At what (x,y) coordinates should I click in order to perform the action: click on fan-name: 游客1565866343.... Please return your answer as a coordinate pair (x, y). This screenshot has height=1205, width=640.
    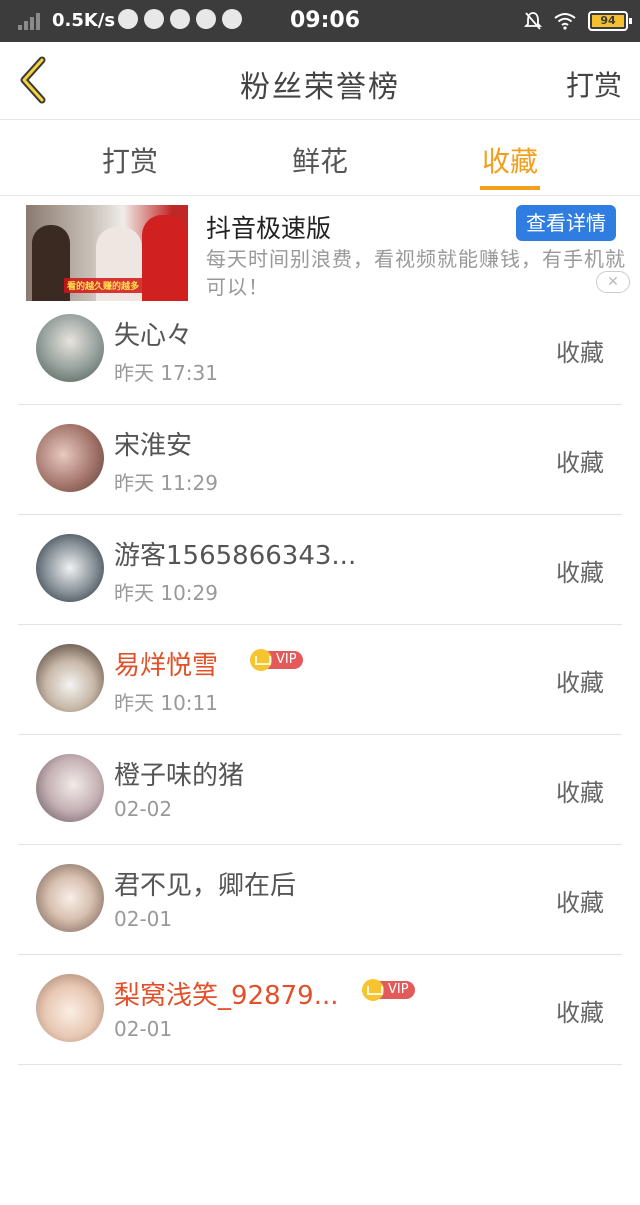
    Looking at the image, I should click on (235, 556).